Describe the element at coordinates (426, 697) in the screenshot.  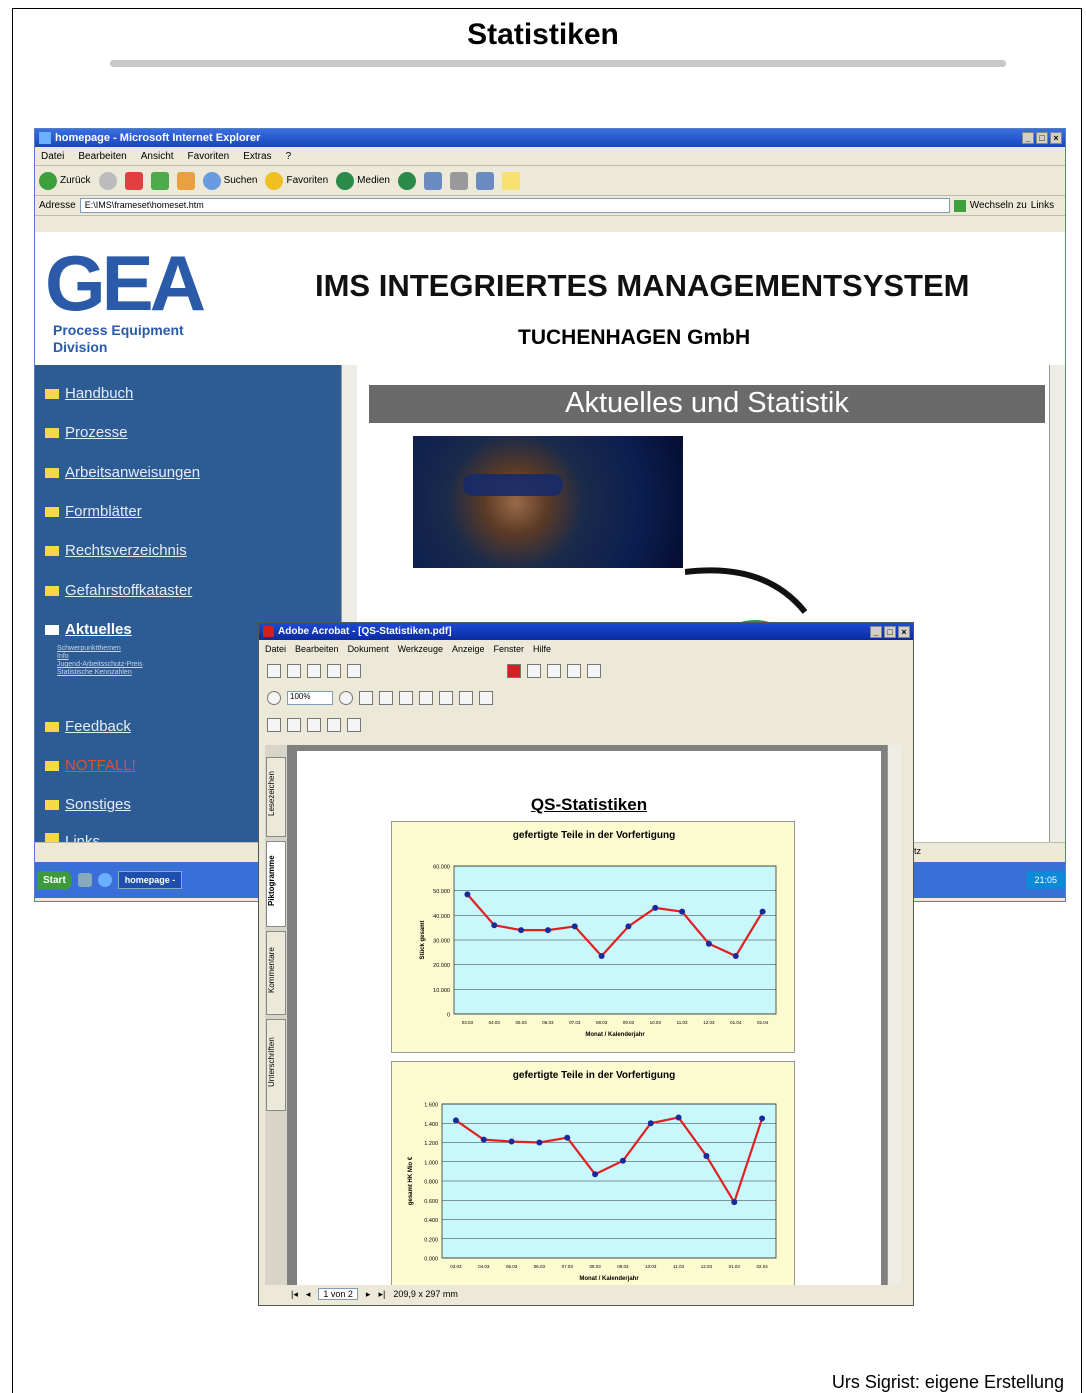
I see `rotate-icon` at that location.